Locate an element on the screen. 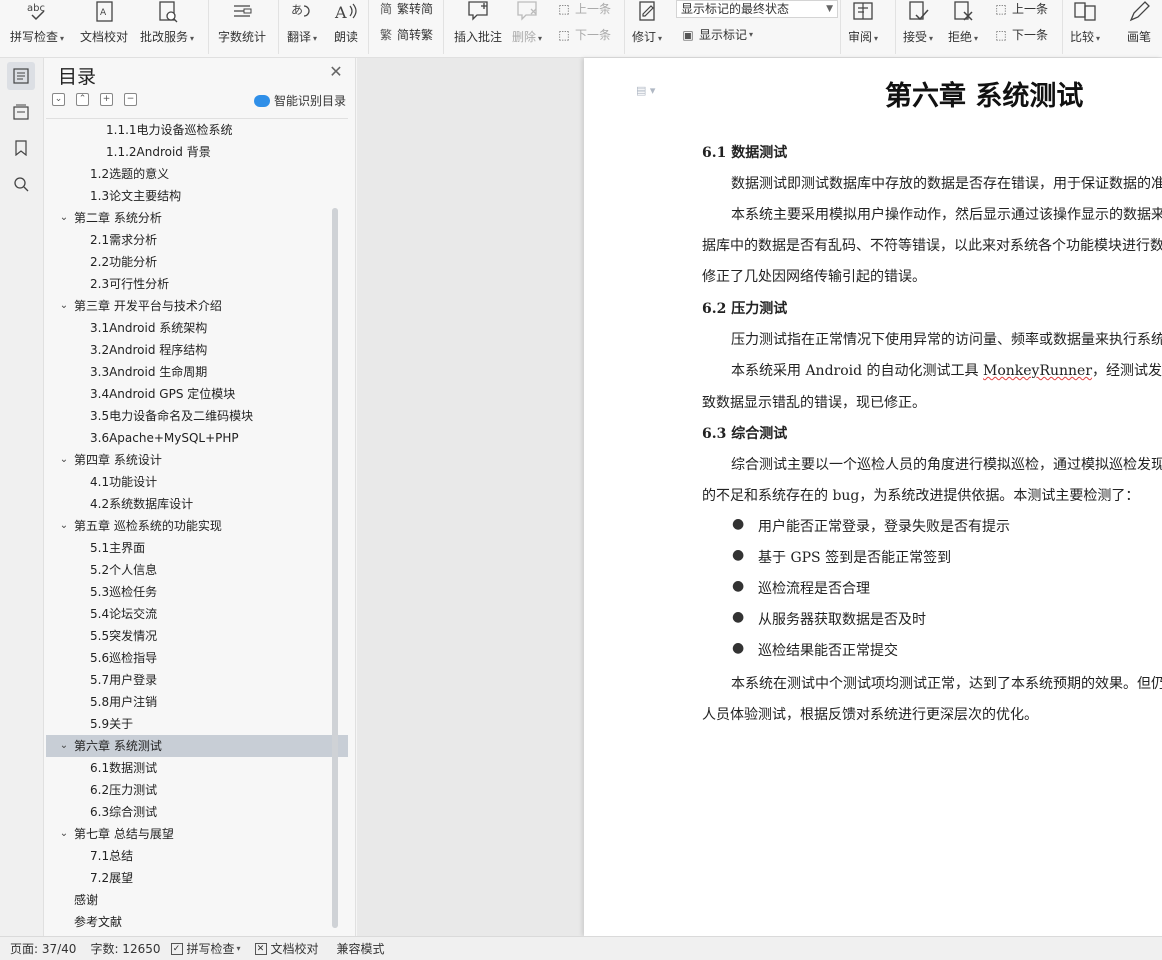 The height and width of the screenshot is (960, 1162). toc-item-label: 第四章 系统设计 is located at coordinates (118, 460).